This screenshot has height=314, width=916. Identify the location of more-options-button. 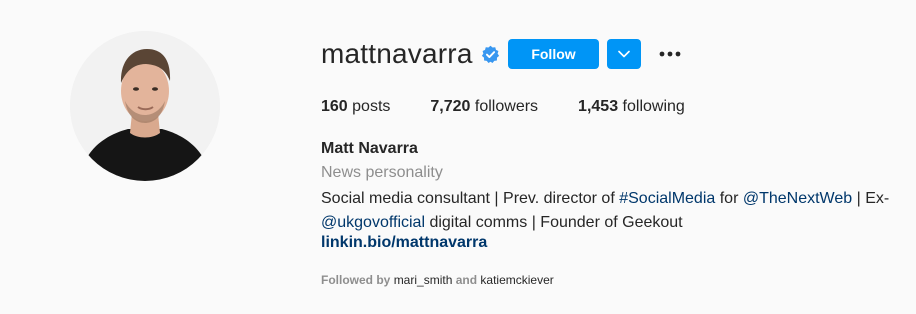
(670, 54).